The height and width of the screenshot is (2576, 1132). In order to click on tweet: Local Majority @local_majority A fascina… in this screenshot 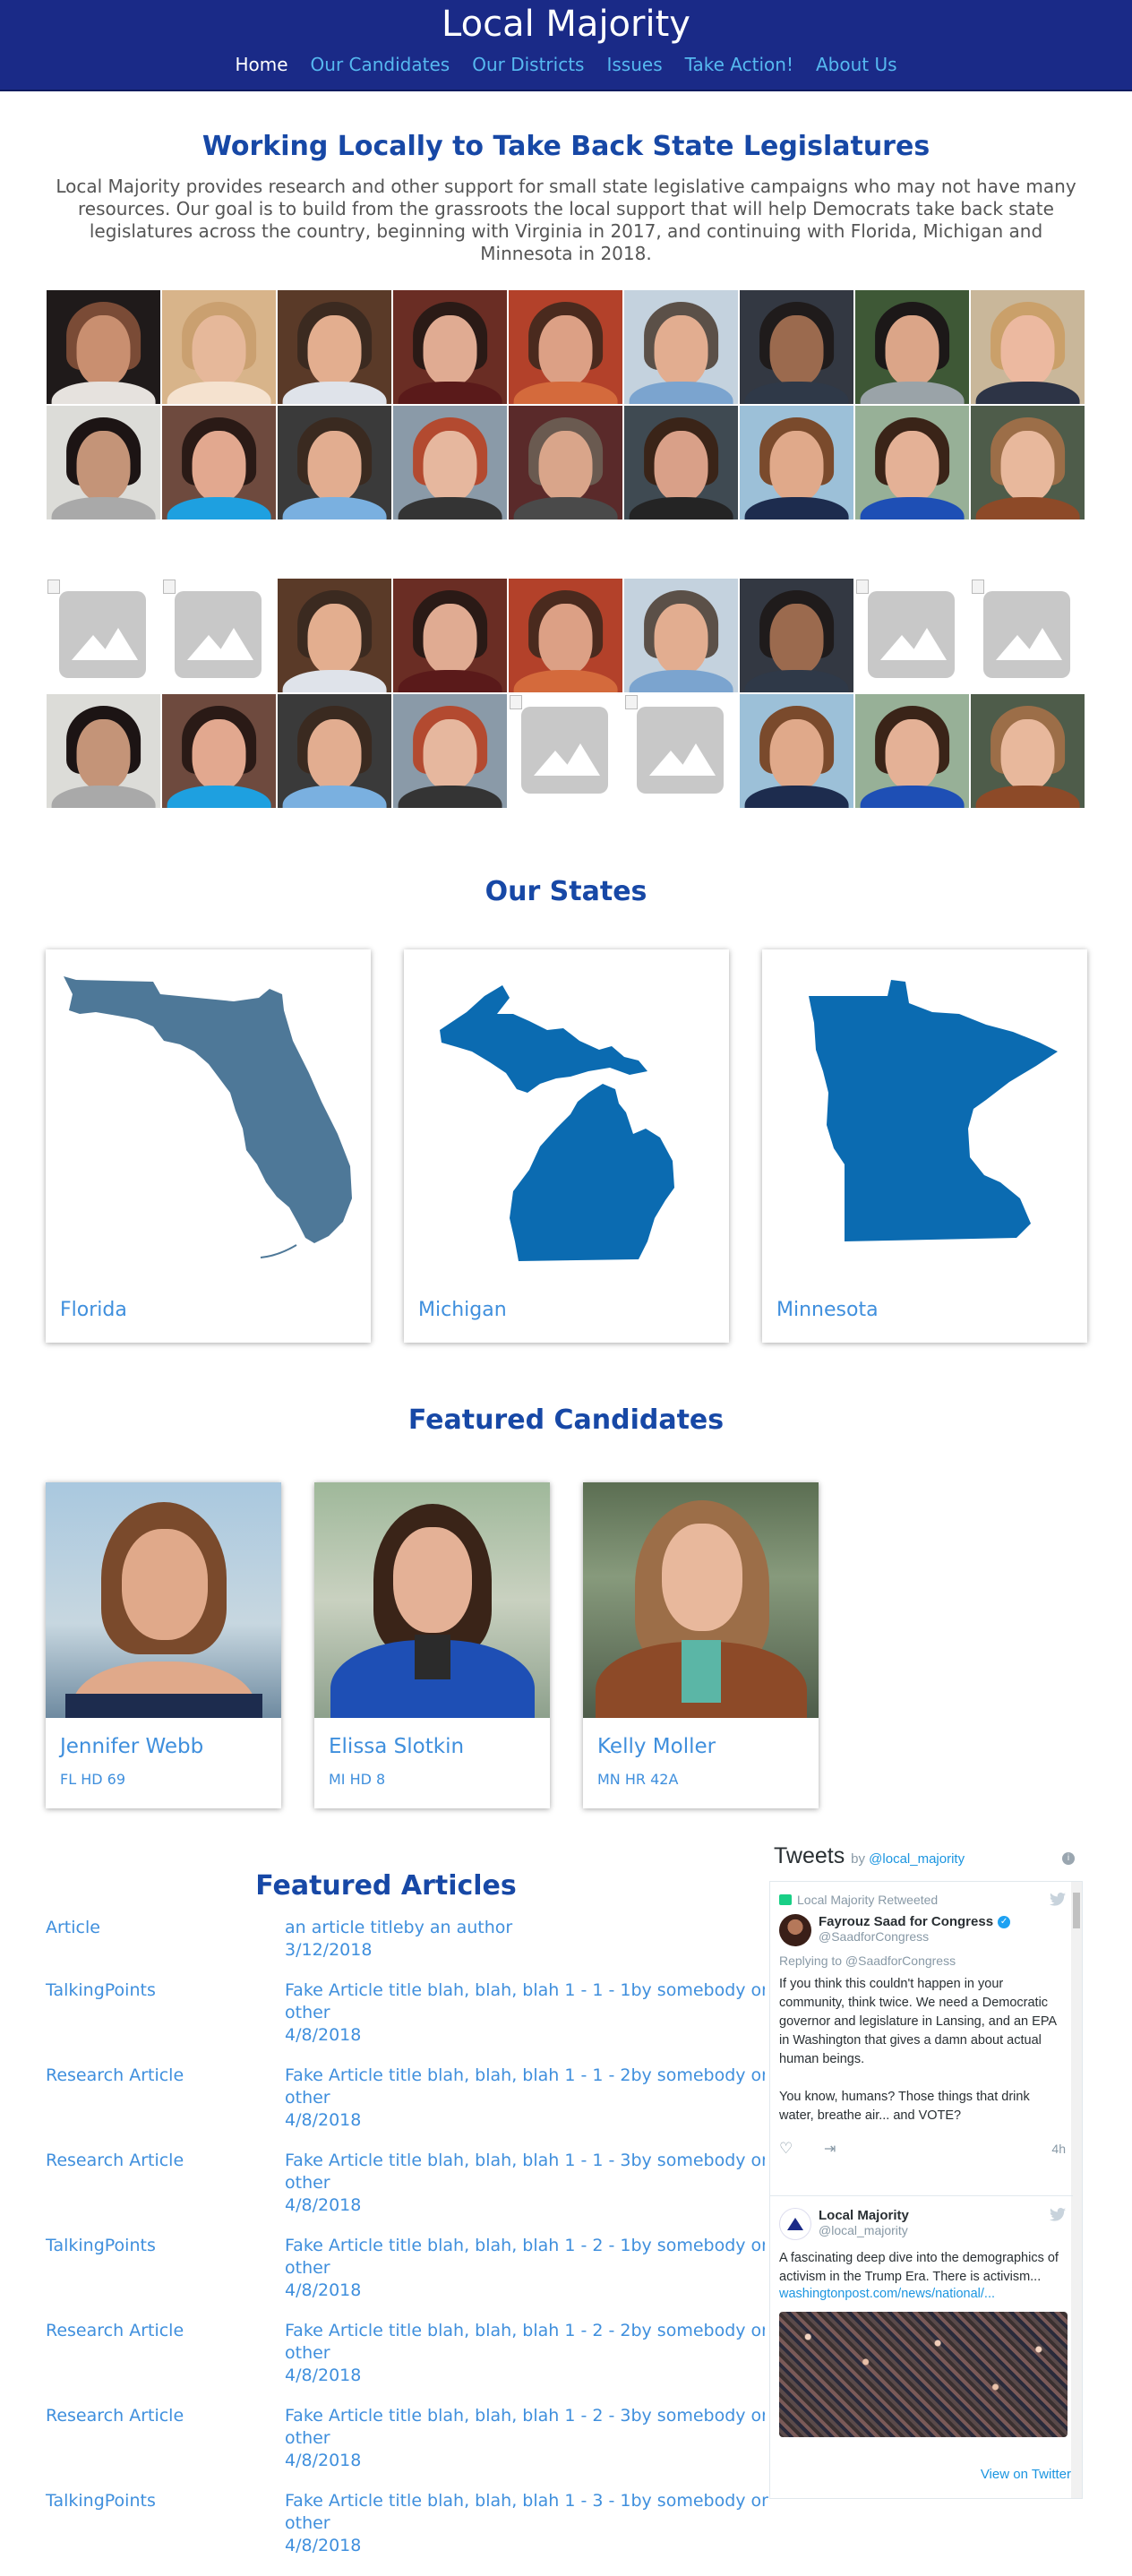, I will do `click(923, 2322)`.